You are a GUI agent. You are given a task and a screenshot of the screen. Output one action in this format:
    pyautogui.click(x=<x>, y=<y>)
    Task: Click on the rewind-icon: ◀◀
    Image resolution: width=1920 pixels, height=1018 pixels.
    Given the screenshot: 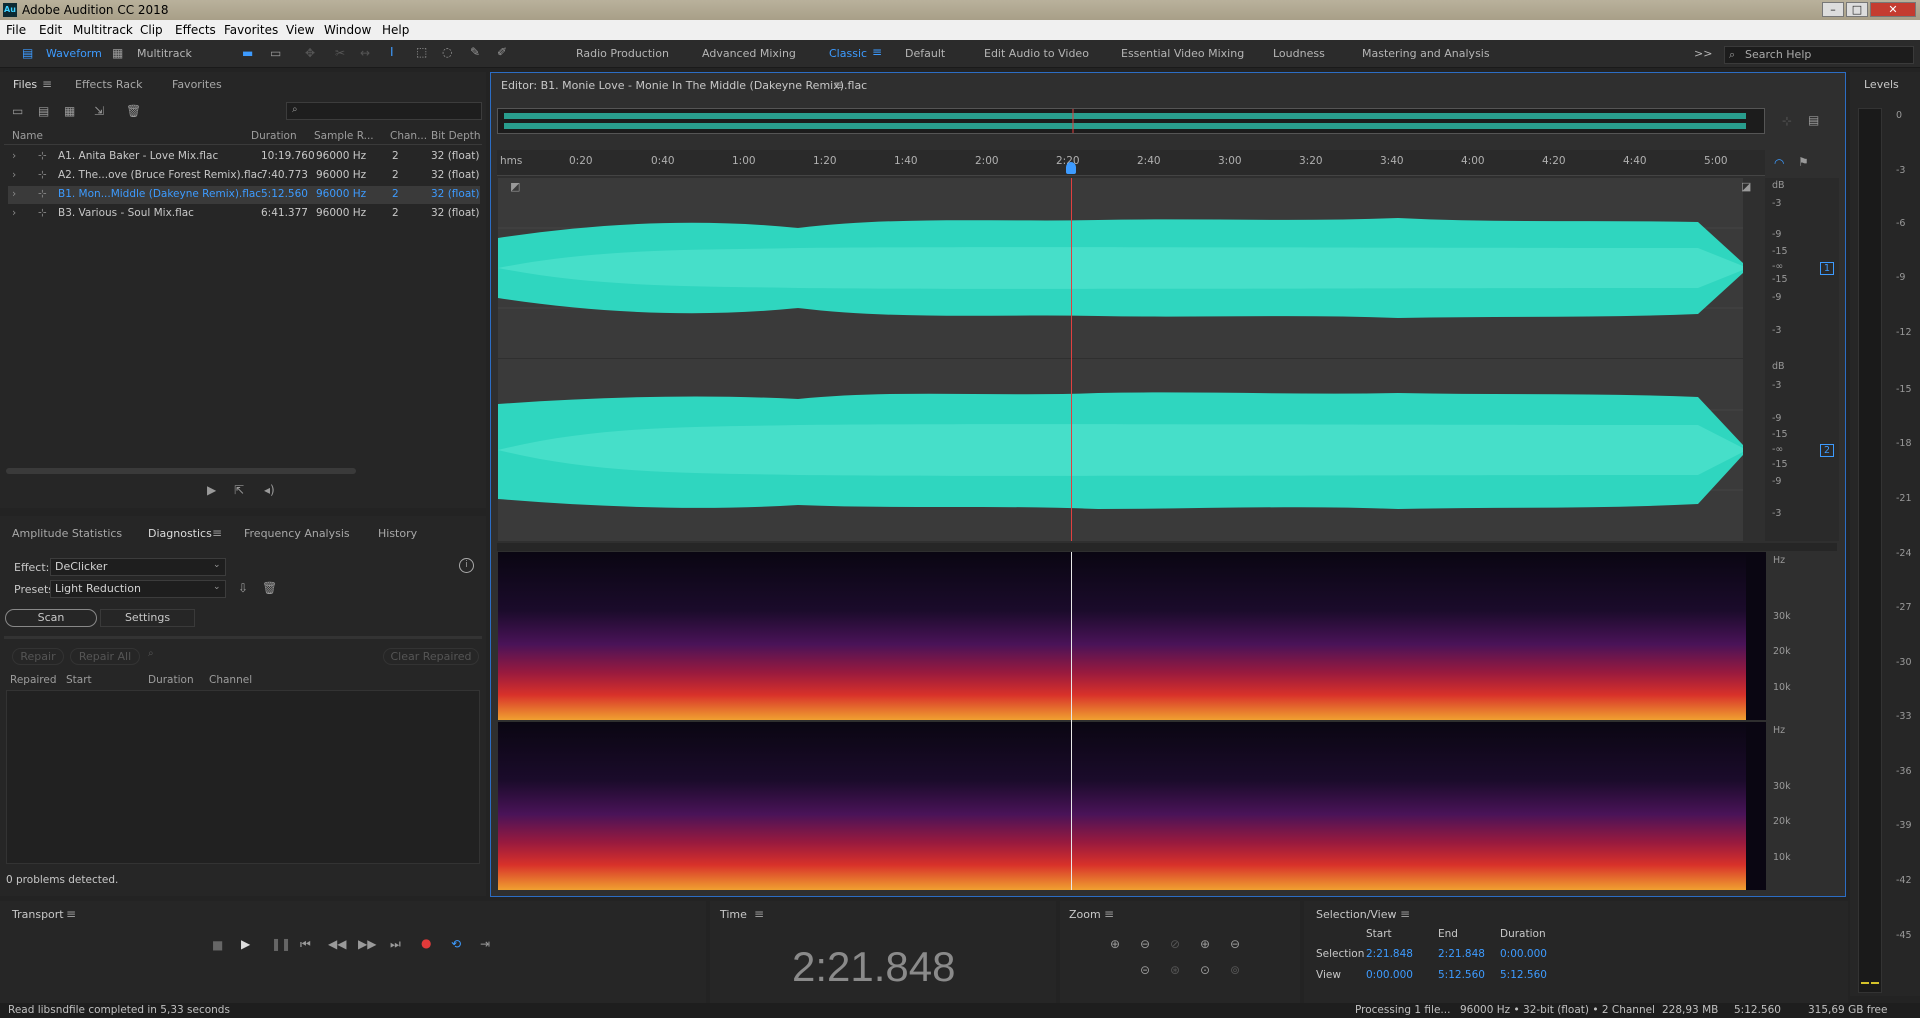 What is the action you would take?
    pyautogui.click(x=337, y=944)
    